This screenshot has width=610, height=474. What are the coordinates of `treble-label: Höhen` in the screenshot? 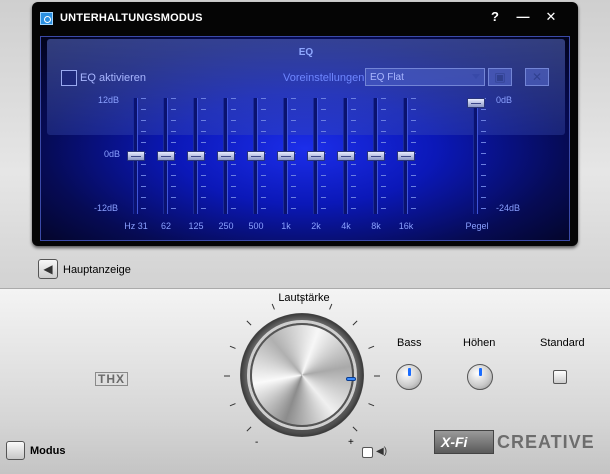 It's located at (479, 343).